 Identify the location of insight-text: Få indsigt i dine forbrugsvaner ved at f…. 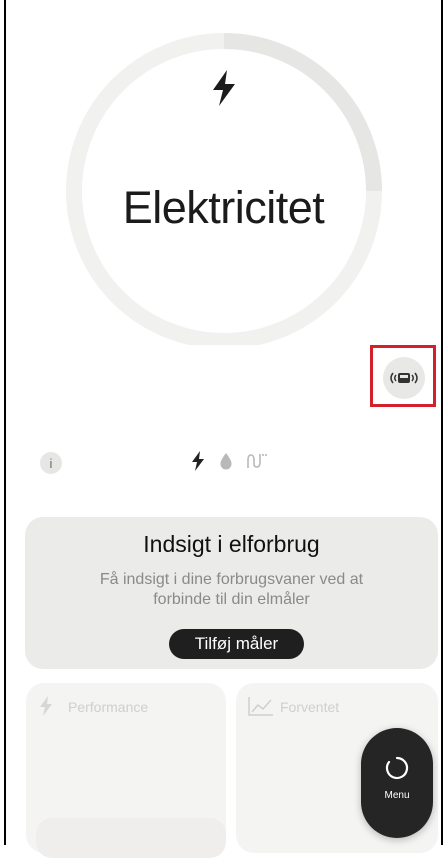
(231, 589).